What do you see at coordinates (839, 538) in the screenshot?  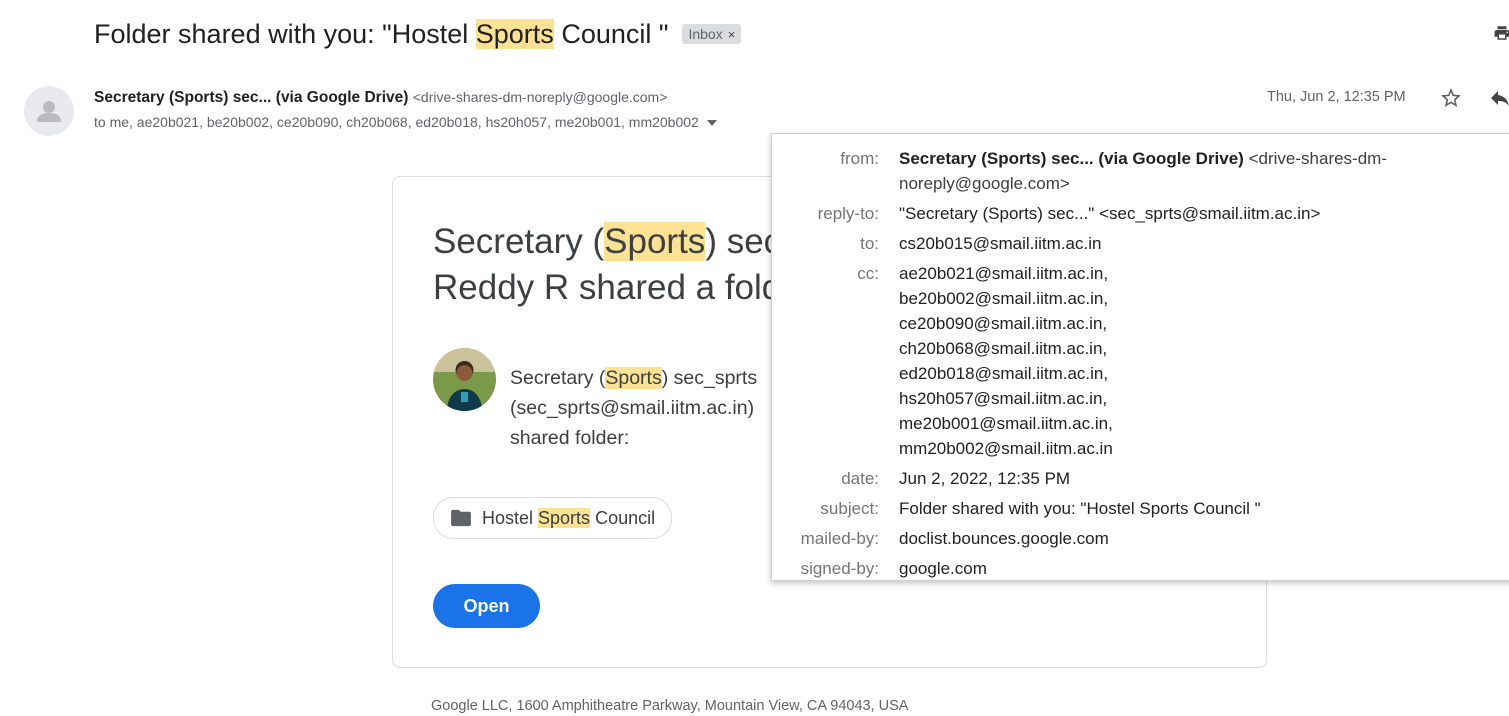 I see `details-mailedby-label: mailed-by:` at bounding box center [839, 538].